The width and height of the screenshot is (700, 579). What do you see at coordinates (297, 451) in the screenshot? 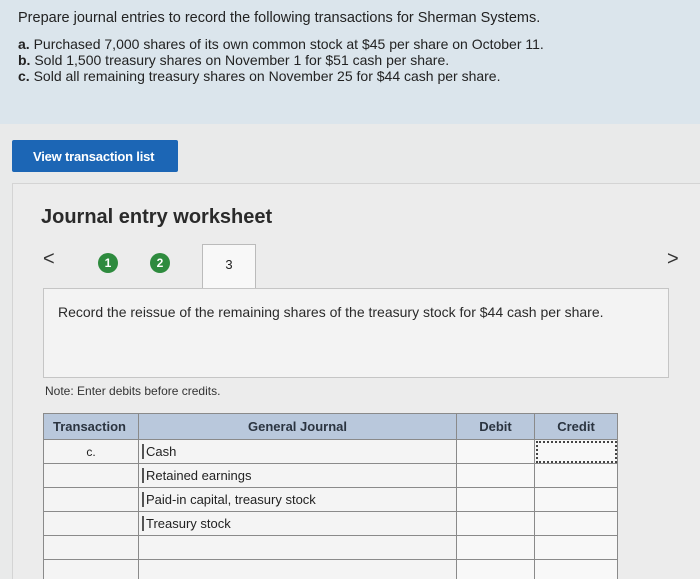
I see `account-select: Cash` at bounding box center [297, 451].